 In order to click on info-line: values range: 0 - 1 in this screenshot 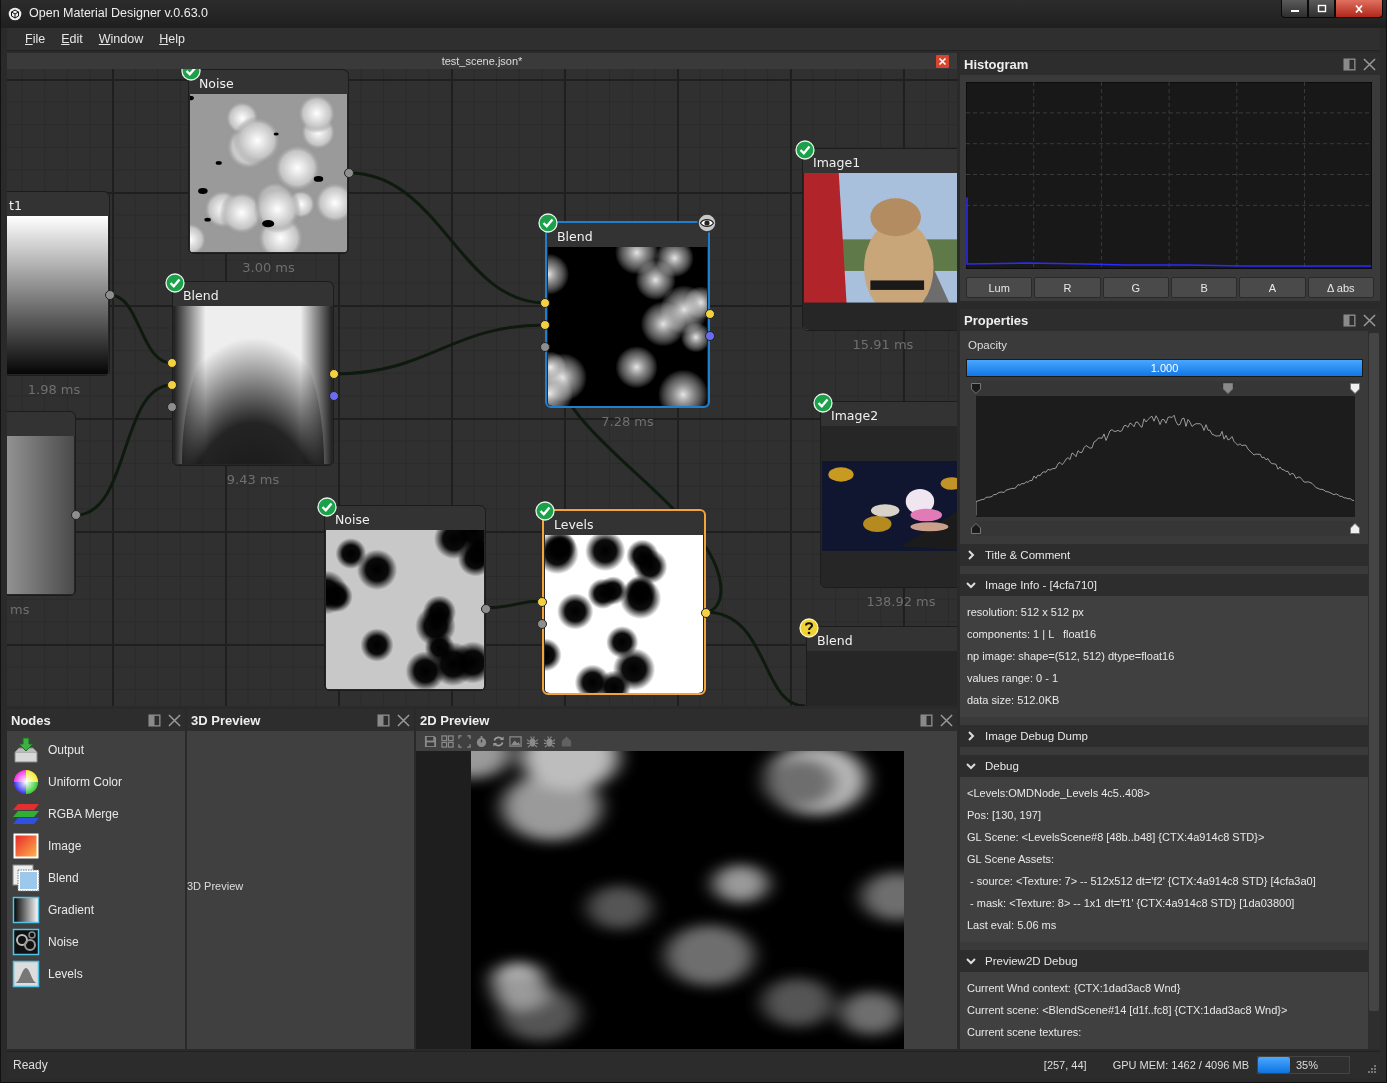, I will do `click(1013, 678)`.